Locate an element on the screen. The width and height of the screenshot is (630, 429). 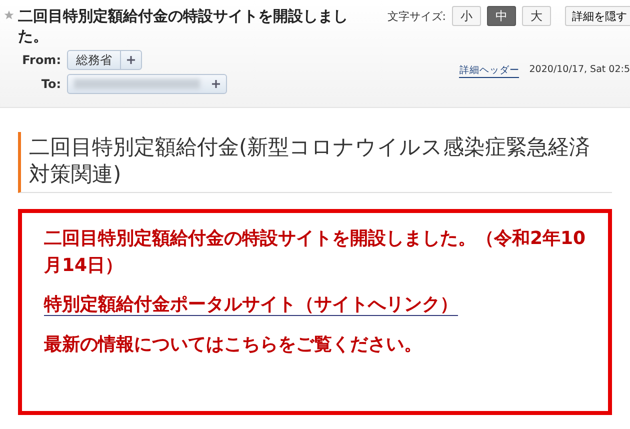
to-label: To: is located at coordinates (50, 84).